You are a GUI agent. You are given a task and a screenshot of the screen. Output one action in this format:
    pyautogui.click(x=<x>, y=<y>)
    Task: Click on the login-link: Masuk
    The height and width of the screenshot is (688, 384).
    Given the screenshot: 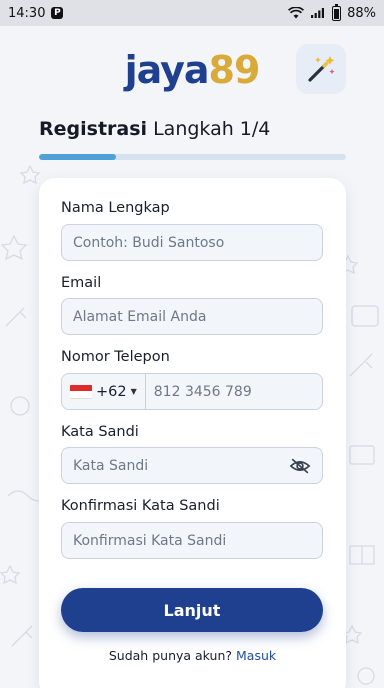 What is the action you would take?
    pyautogui.click(x=256, y=655)
    